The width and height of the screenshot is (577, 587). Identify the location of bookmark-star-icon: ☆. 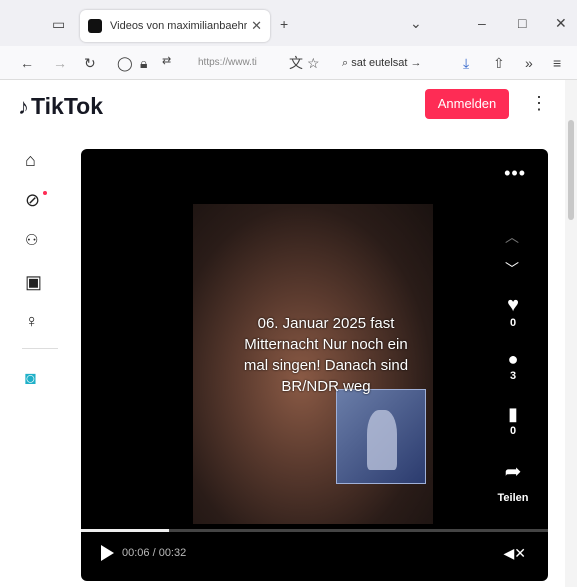
(313, 63).